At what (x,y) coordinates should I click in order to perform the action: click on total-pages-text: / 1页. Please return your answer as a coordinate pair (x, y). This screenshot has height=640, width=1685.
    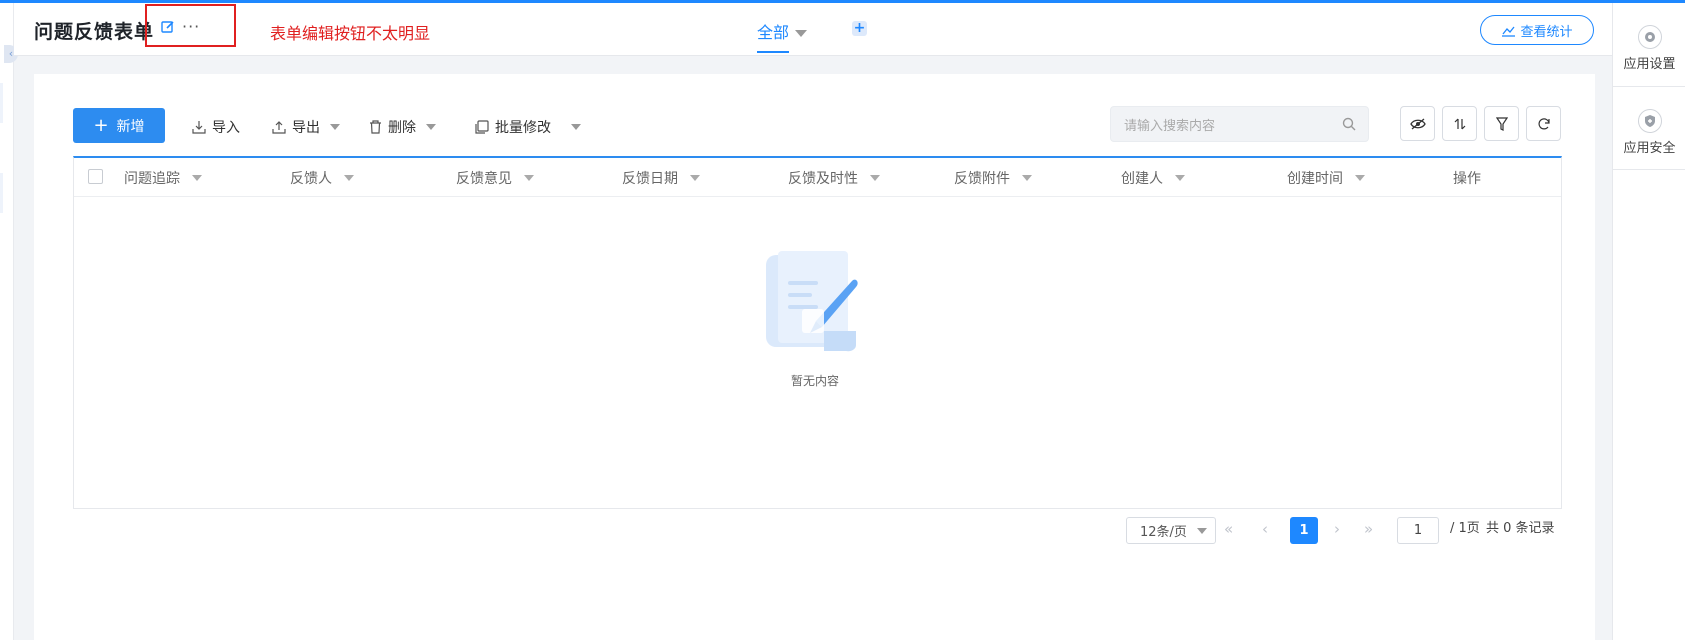
    Looking at the image, I should click on (1465, 528).